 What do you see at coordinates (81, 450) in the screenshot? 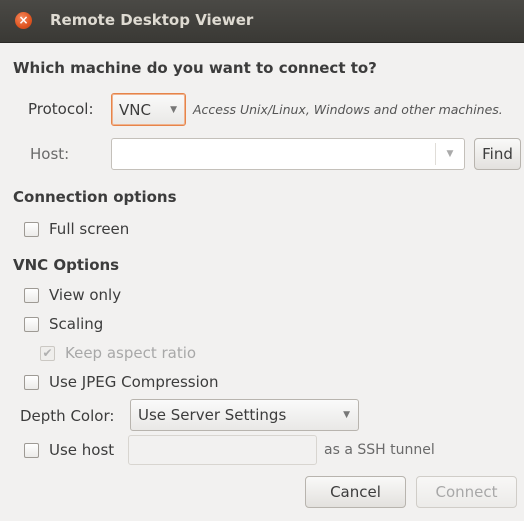
I see `use-host-label: Use host` at bounding box center [81, 450].